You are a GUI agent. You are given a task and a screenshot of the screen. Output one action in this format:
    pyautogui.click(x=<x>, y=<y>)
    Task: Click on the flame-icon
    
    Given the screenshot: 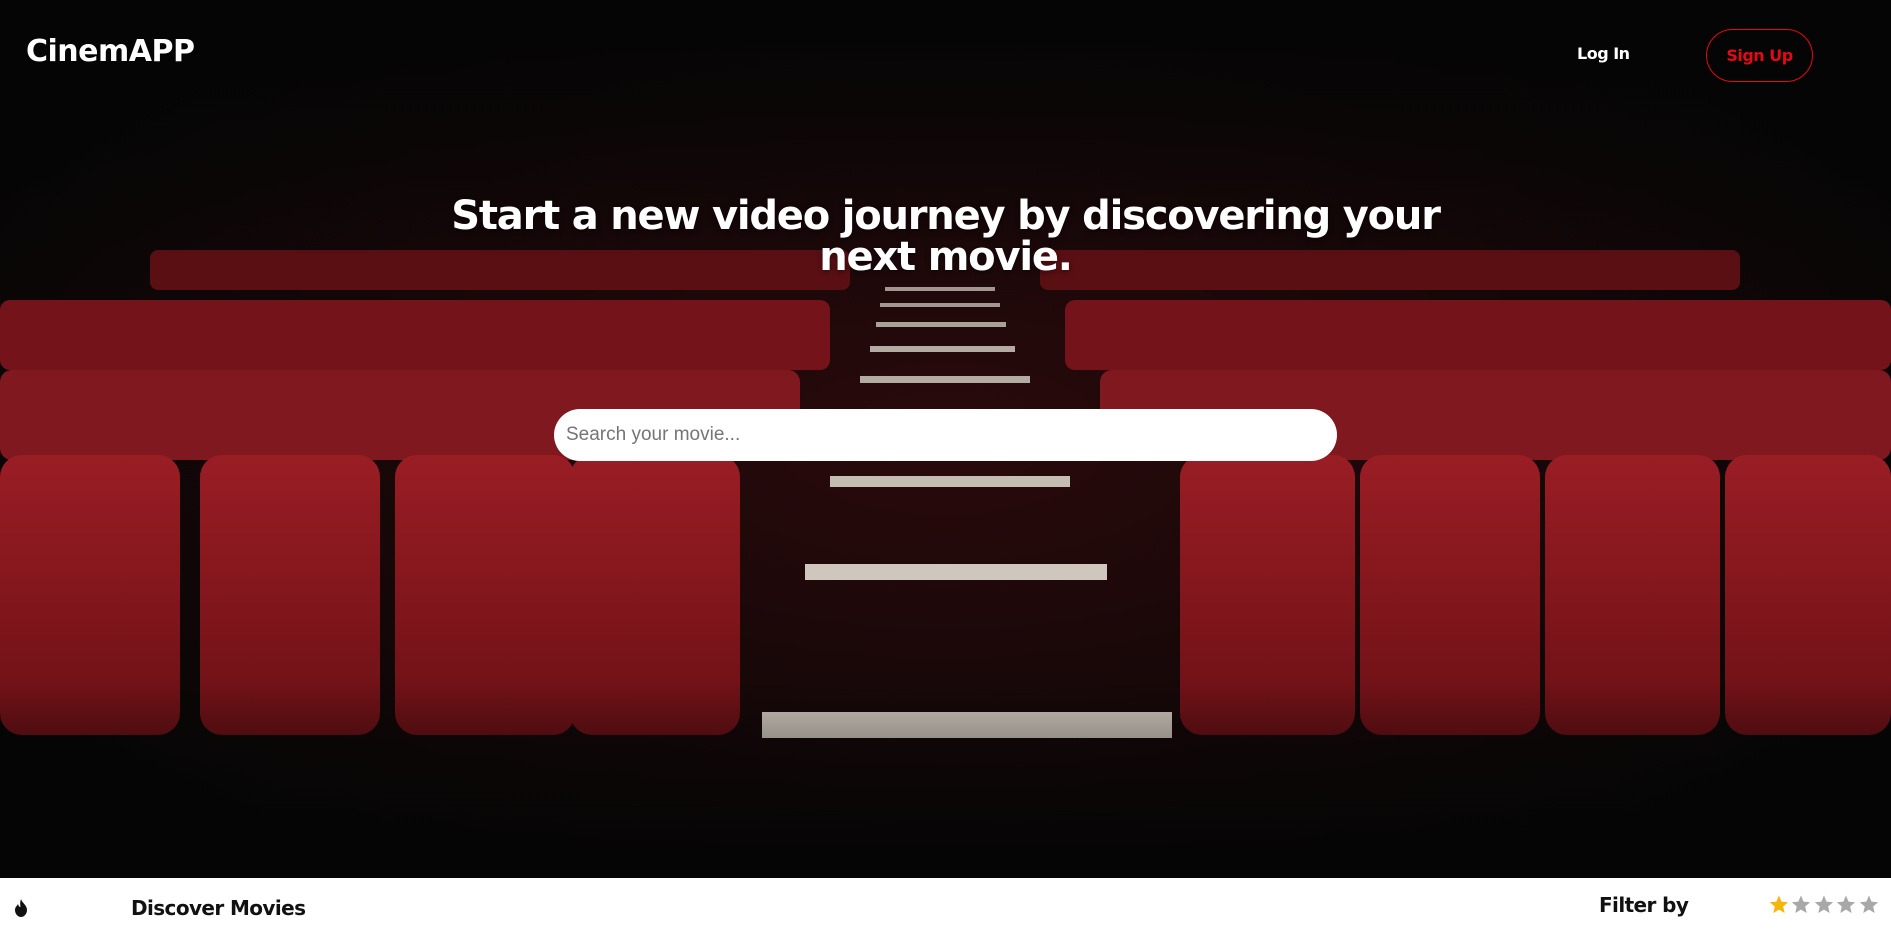 What is the action you would take?
    pyautogui.click(x=21, y=908)
    